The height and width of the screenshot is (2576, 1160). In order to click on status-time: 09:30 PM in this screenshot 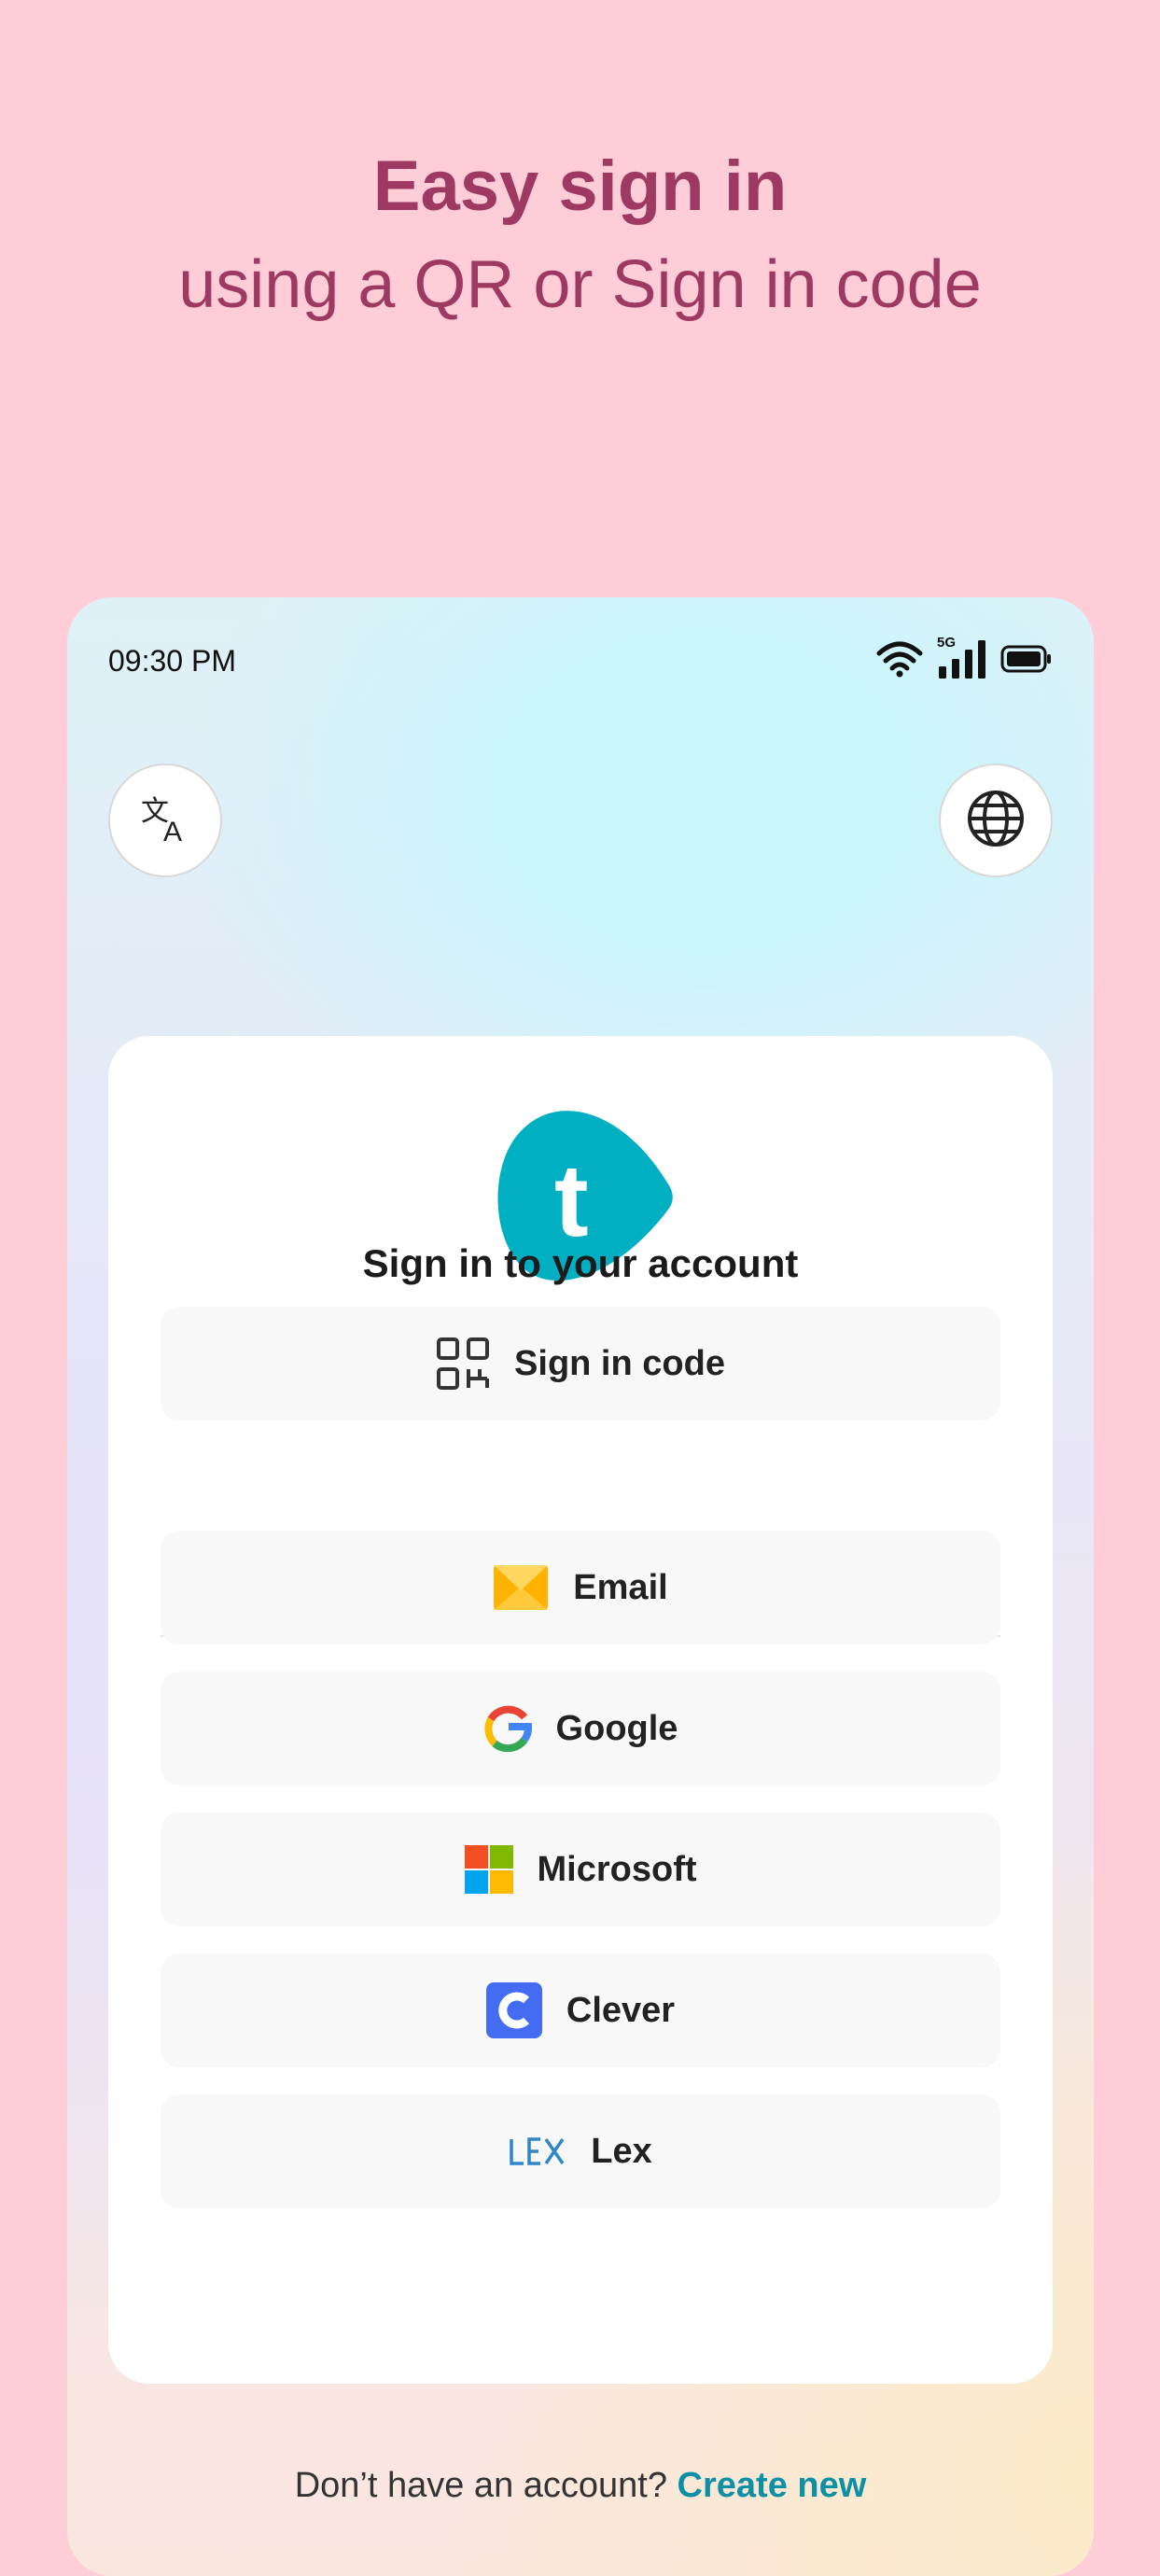, I will do `click(172, 661)`.